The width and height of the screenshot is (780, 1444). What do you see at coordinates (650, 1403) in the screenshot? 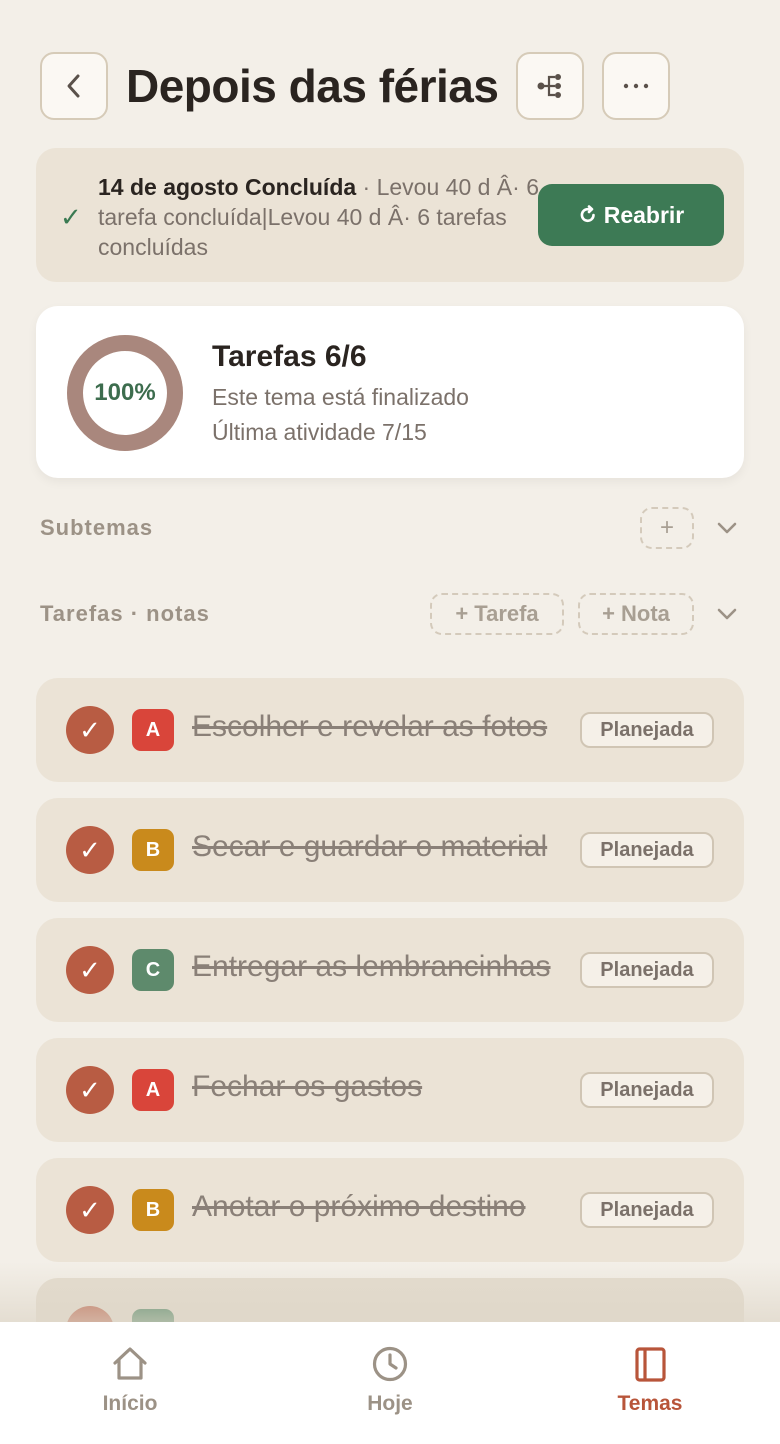
I see `tab-themes-label: Temas` at bounding box center [650, 1403].